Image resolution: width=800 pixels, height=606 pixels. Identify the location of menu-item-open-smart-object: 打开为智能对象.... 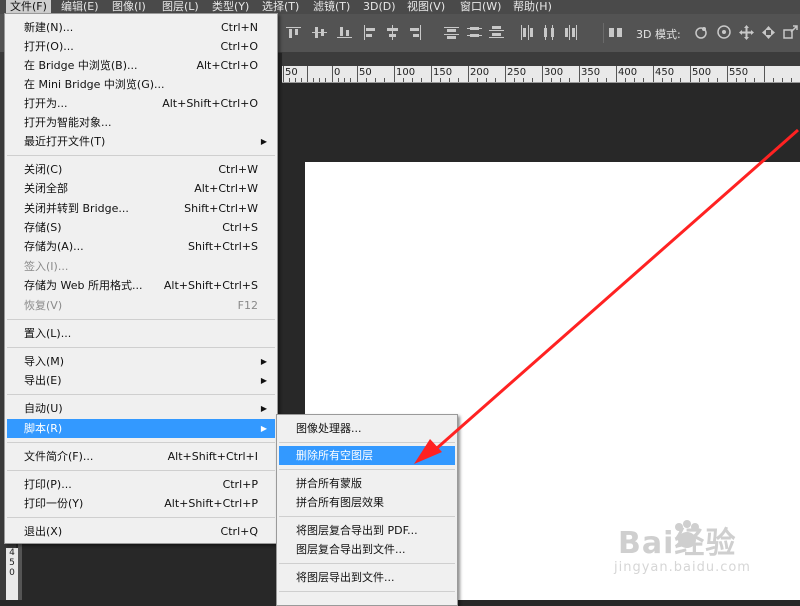
(141, 122).